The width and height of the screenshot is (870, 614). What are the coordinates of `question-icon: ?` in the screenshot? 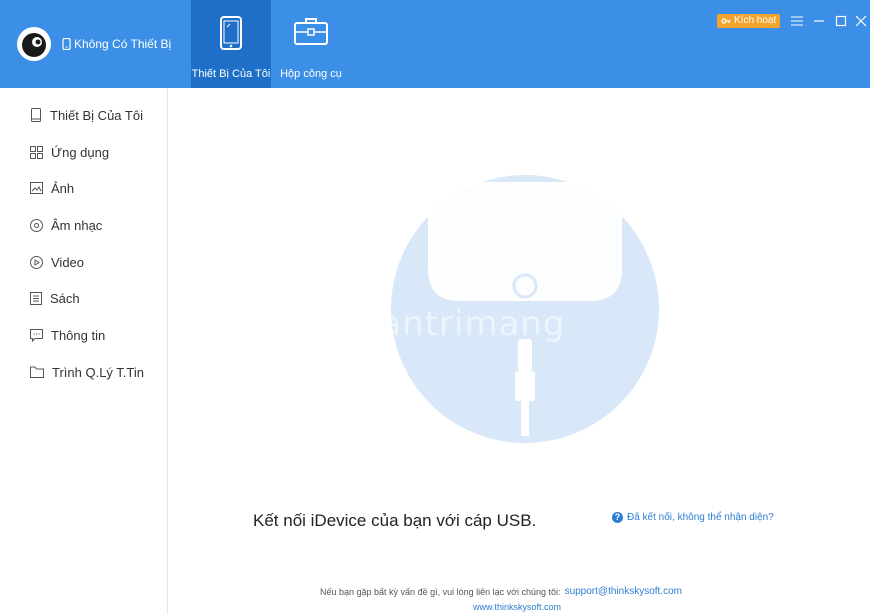 It's located at (617, 517).